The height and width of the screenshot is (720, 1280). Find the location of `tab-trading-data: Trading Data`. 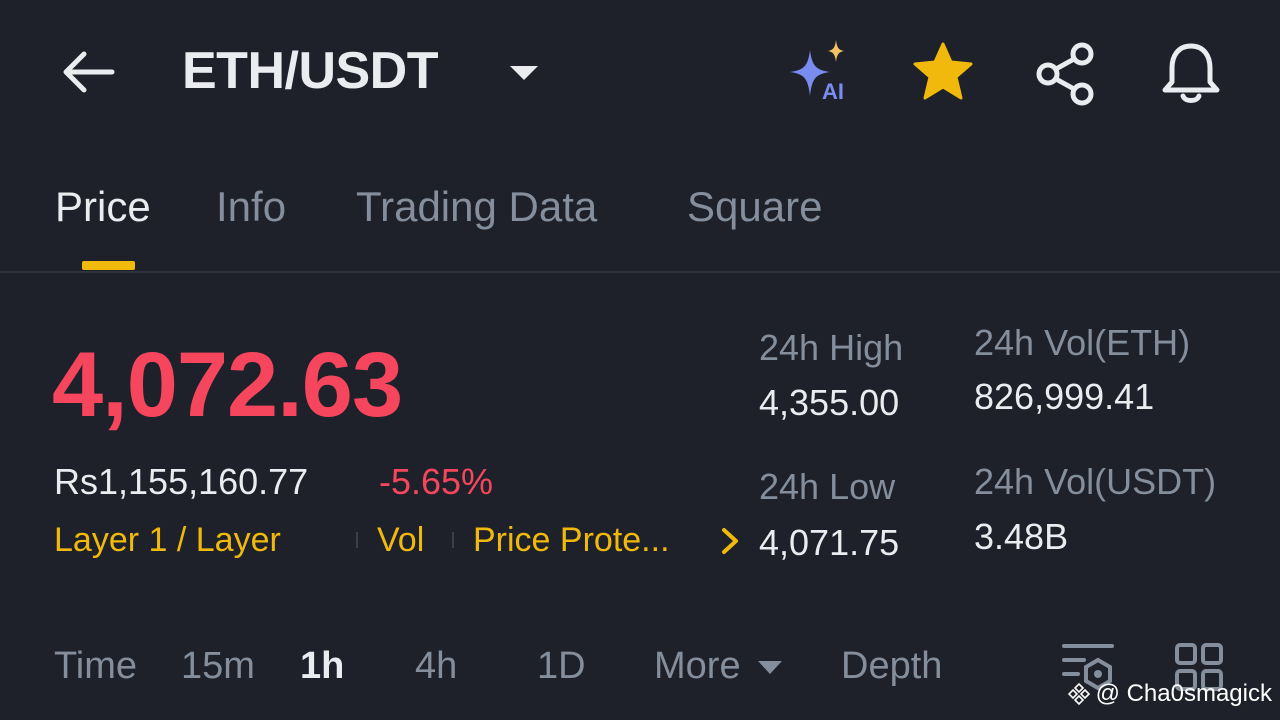

tab-trading-data: Trading Data is located at coordinates (476, 207).